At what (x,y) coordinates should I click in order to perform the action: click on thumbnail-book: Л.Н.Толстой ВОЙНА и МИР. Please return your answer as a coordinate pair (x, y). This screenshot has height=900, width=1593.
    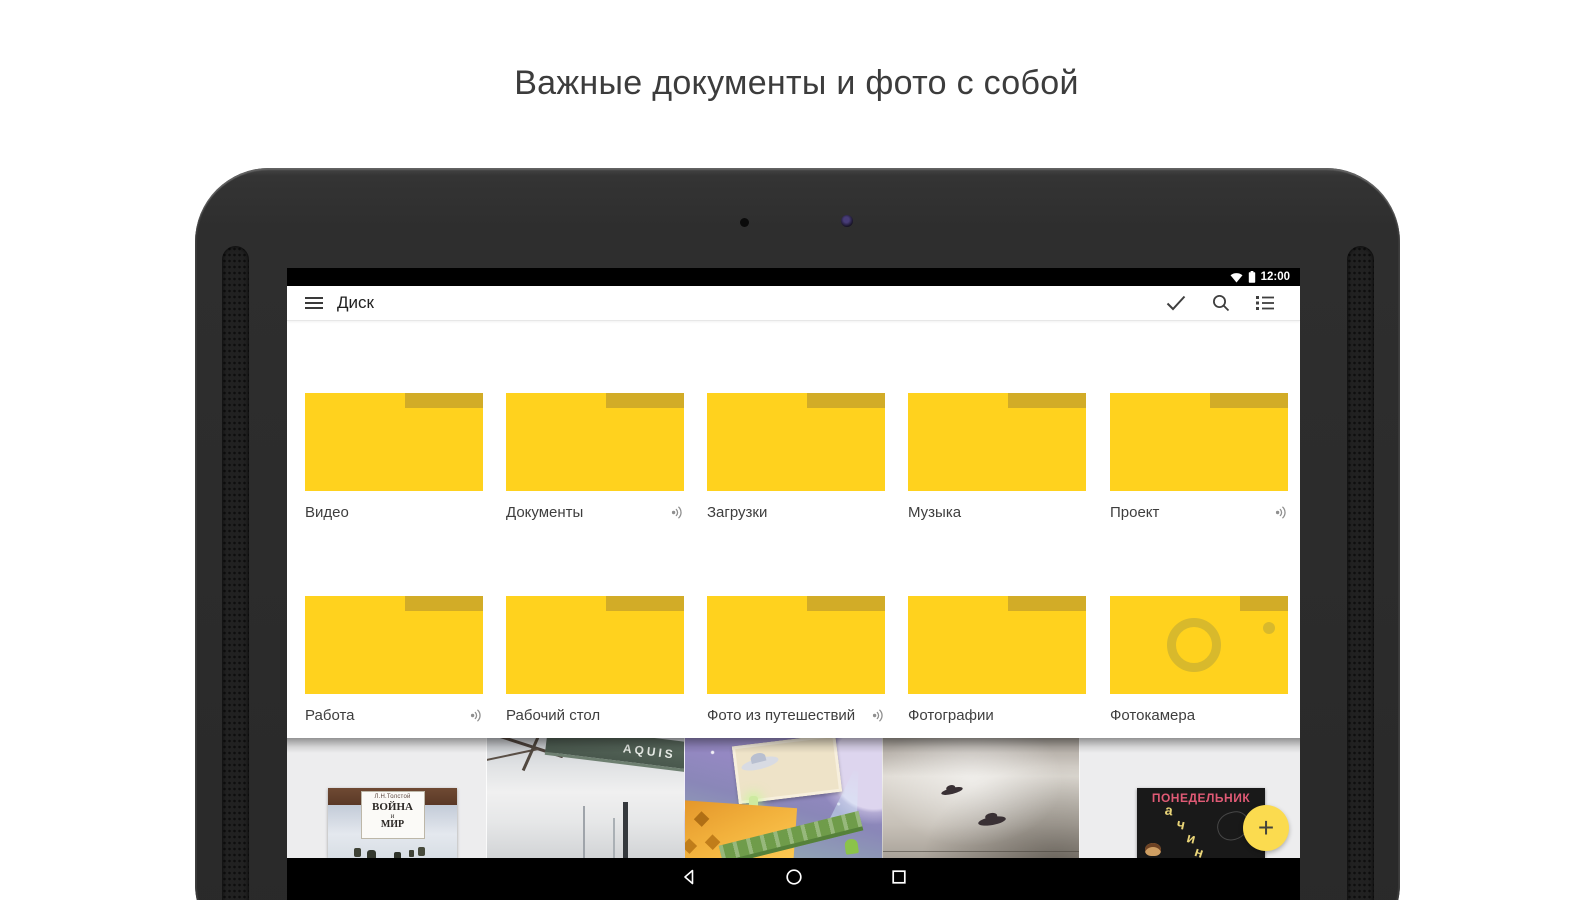
    Looking at the image, I should click on (386, 798).